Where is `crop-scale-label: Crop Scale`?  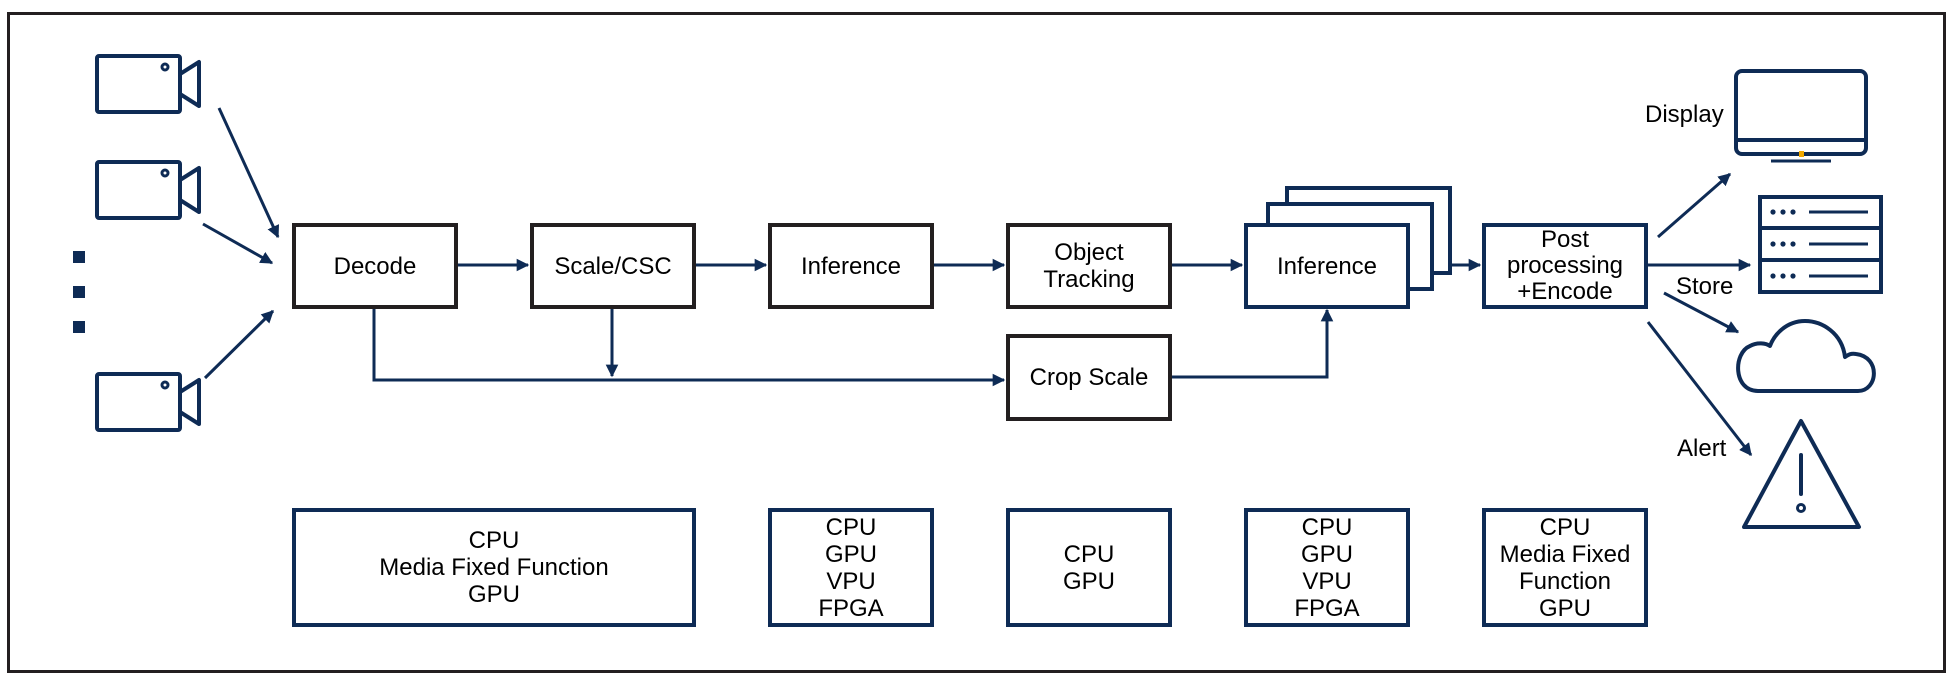
crop-scale-label: Crop Scale is located at coordinates (1089, 377).